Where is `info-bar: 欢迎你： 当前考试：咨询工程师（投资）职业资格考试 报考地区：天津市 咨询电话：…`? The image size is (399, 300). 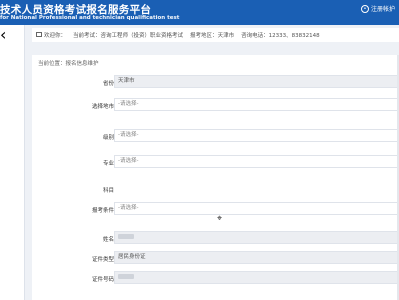 info-bar: 欢迎你： 当前考试：咨询工程师（投资）职业资格考试 报考地区：天津市 咨询电话：… is located at coordinates (215, 35).